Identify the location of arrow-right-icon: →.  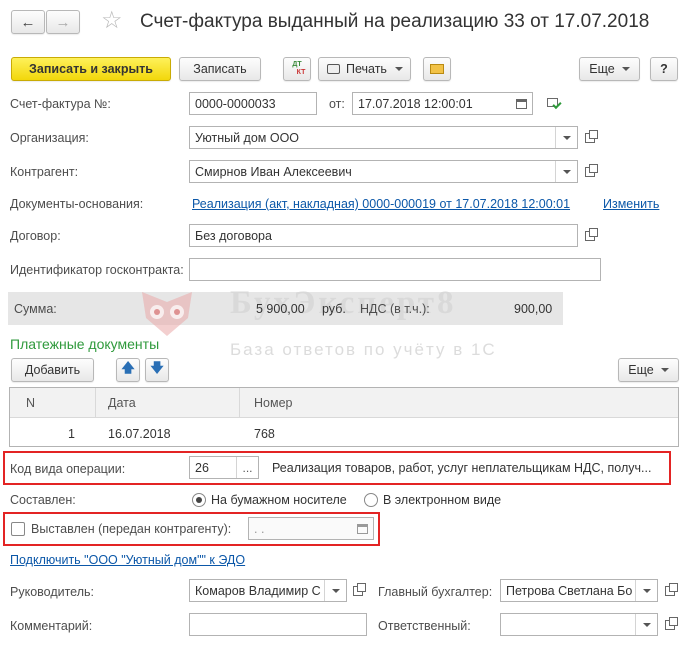
(63, 22).